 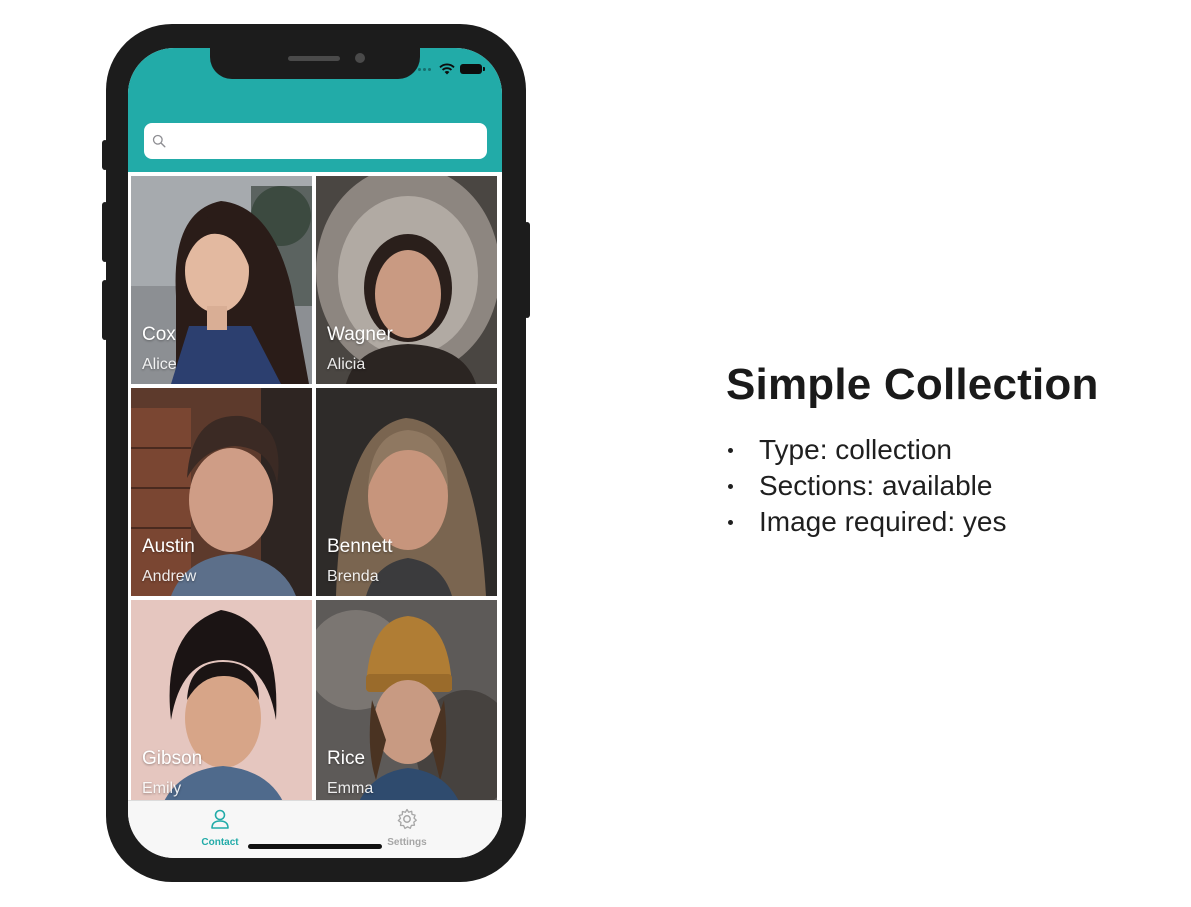 What do you see at coordinates (162, 788) in the screenshot?
I see `contact-first-name: Emily` at bounding box center [162, 788].